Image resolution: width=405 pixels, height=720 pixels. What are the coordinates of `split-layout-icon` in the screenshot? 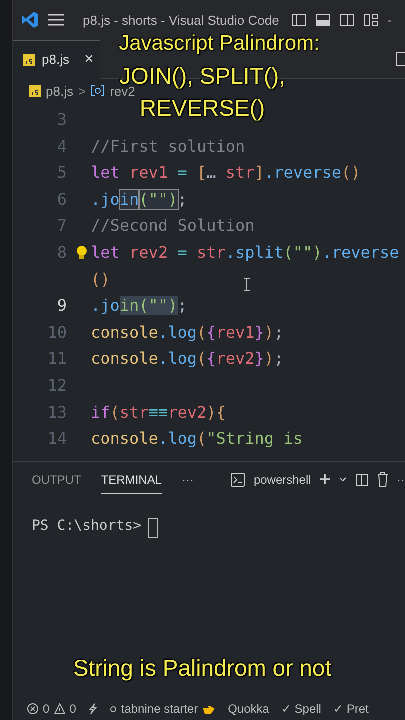 It's located at (347, 20).